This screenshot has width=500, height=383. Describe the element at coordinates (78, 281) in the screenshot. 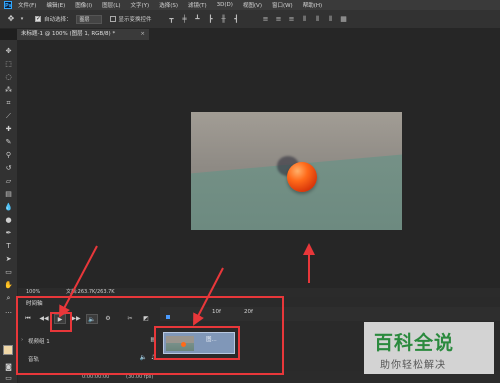

I see `arrow-to-play-button` at that location.